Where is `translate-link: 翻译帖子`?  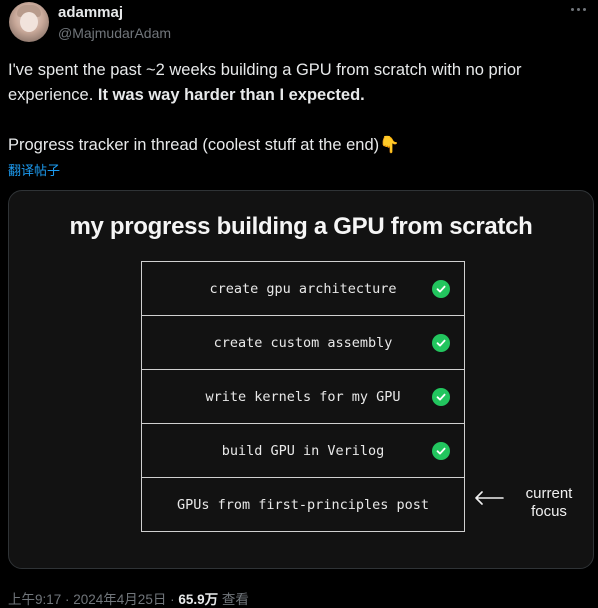
translate-link: 翻译帖子 is located at coordinates (34, 169).